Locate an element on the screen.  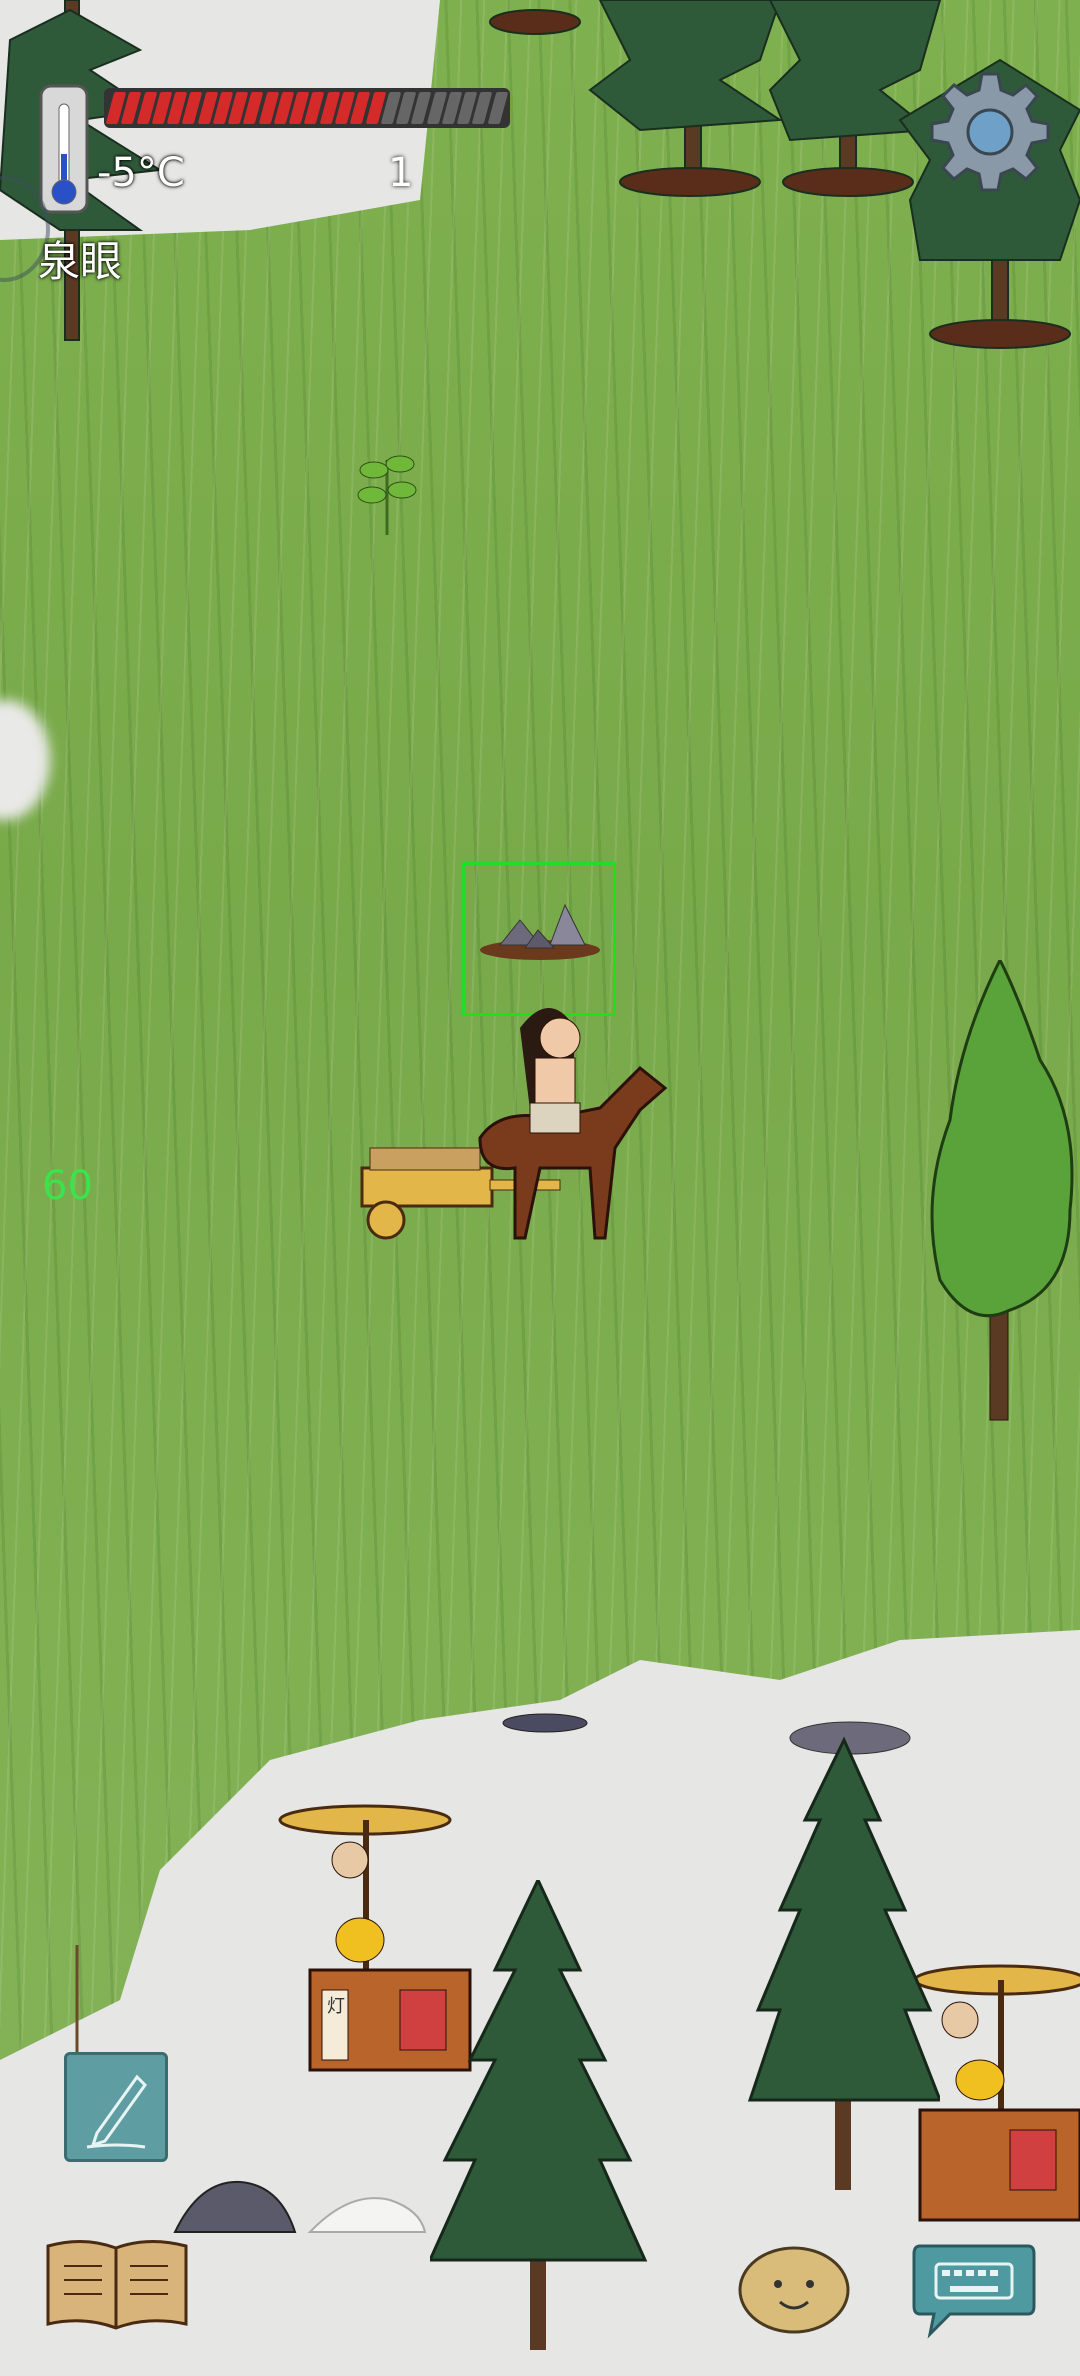
gear-icon is located at coordinates (990, 132).